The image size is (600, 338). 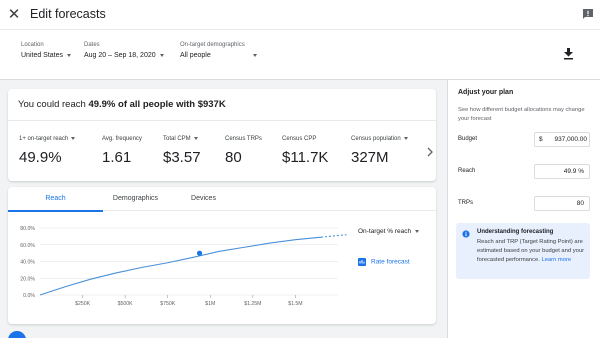 What do you see at coordinates (182, 157) in the screenshot?
I see `metric-value: $3.57` at bounding box center [182, 157].